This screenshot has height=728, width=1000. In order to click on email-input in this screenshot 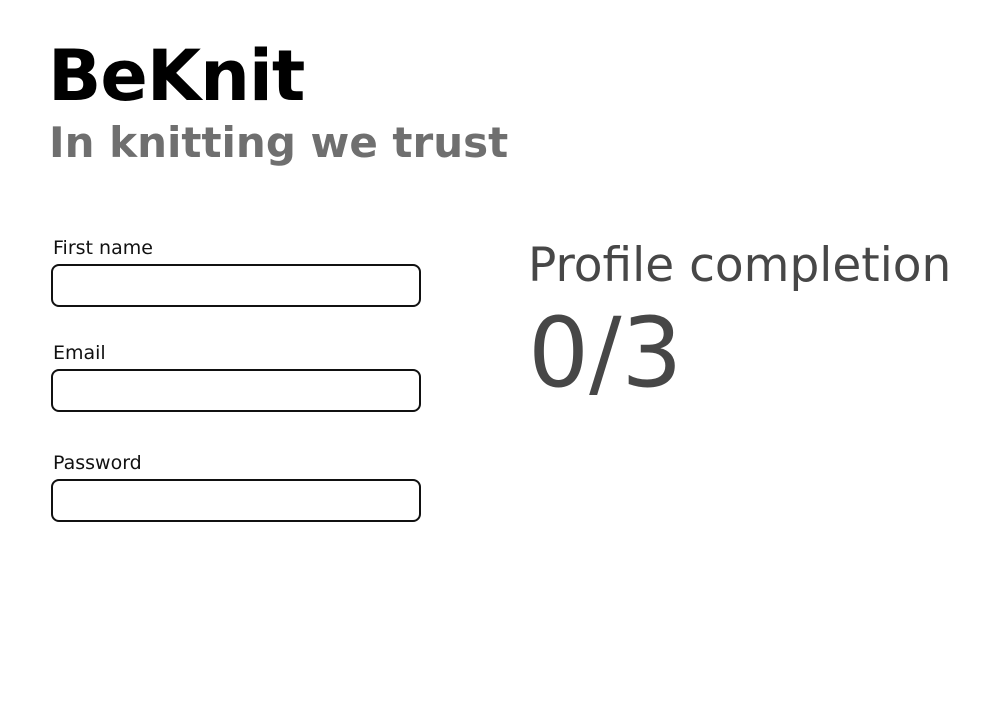, I will do `click(236, 390)`.